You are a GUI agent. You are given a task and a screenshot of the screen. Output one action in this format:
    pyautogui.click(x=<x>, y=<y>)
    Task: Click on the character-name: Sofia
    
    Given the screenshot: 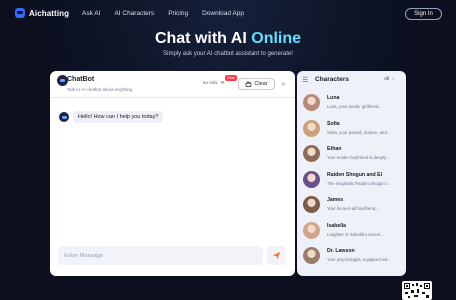 What is the action you would take?
    pyautogui.click(x=333, y=123)
    